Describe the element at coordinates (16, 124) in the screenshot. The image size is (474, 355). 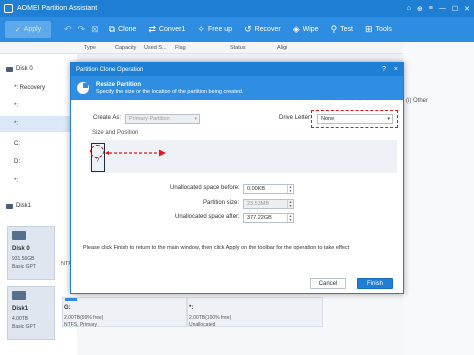
I see `tree-item-label: *:` at that location.